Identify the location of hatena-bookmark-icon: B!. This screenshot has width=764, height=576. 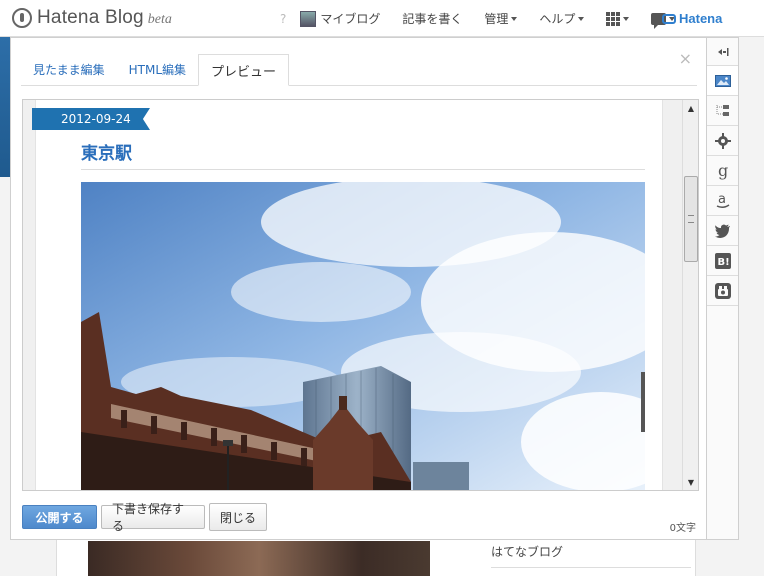
(722, 260).